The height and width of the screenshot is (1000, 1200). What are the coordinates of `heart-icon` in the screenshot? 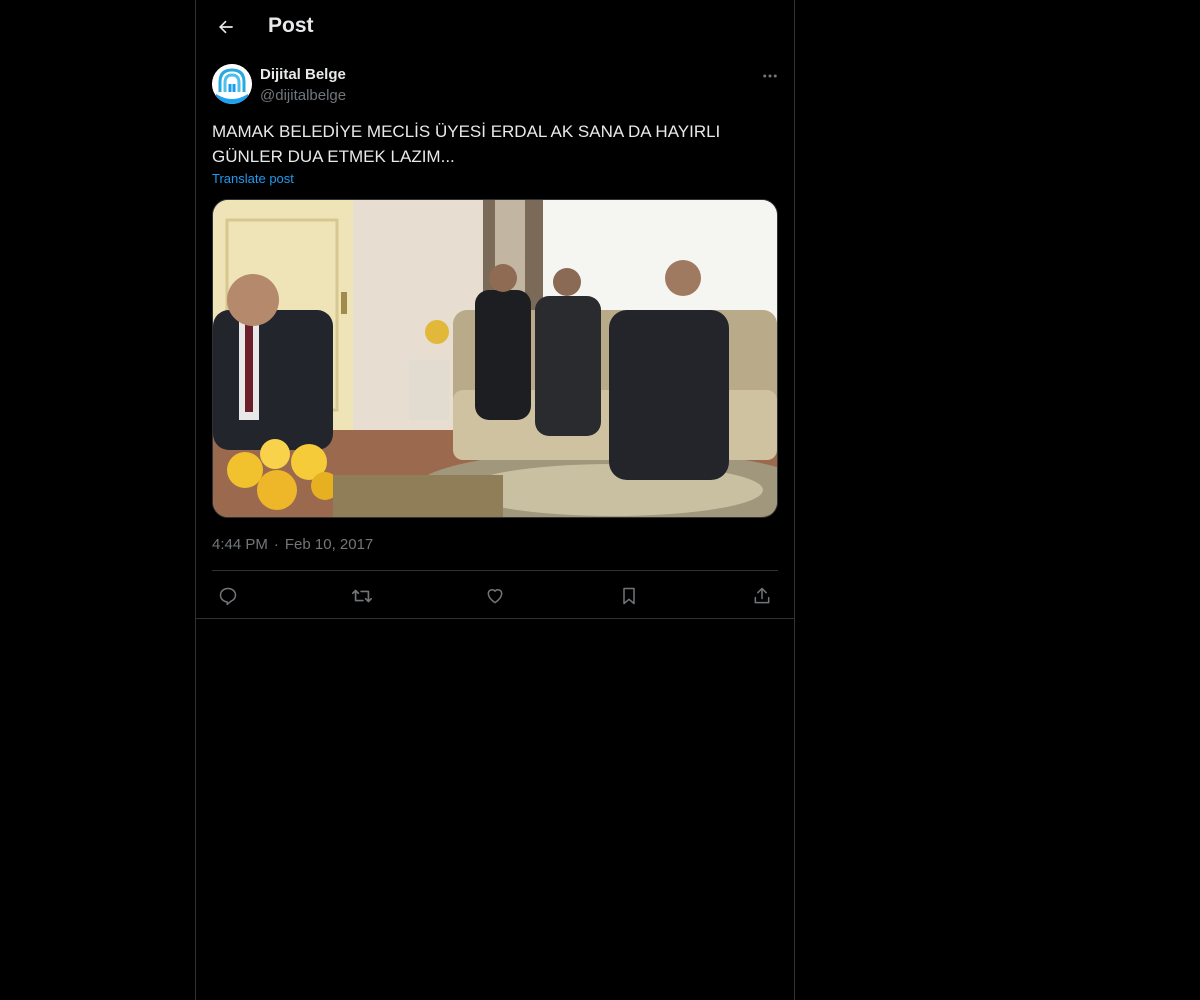 It's located at (495, 596).